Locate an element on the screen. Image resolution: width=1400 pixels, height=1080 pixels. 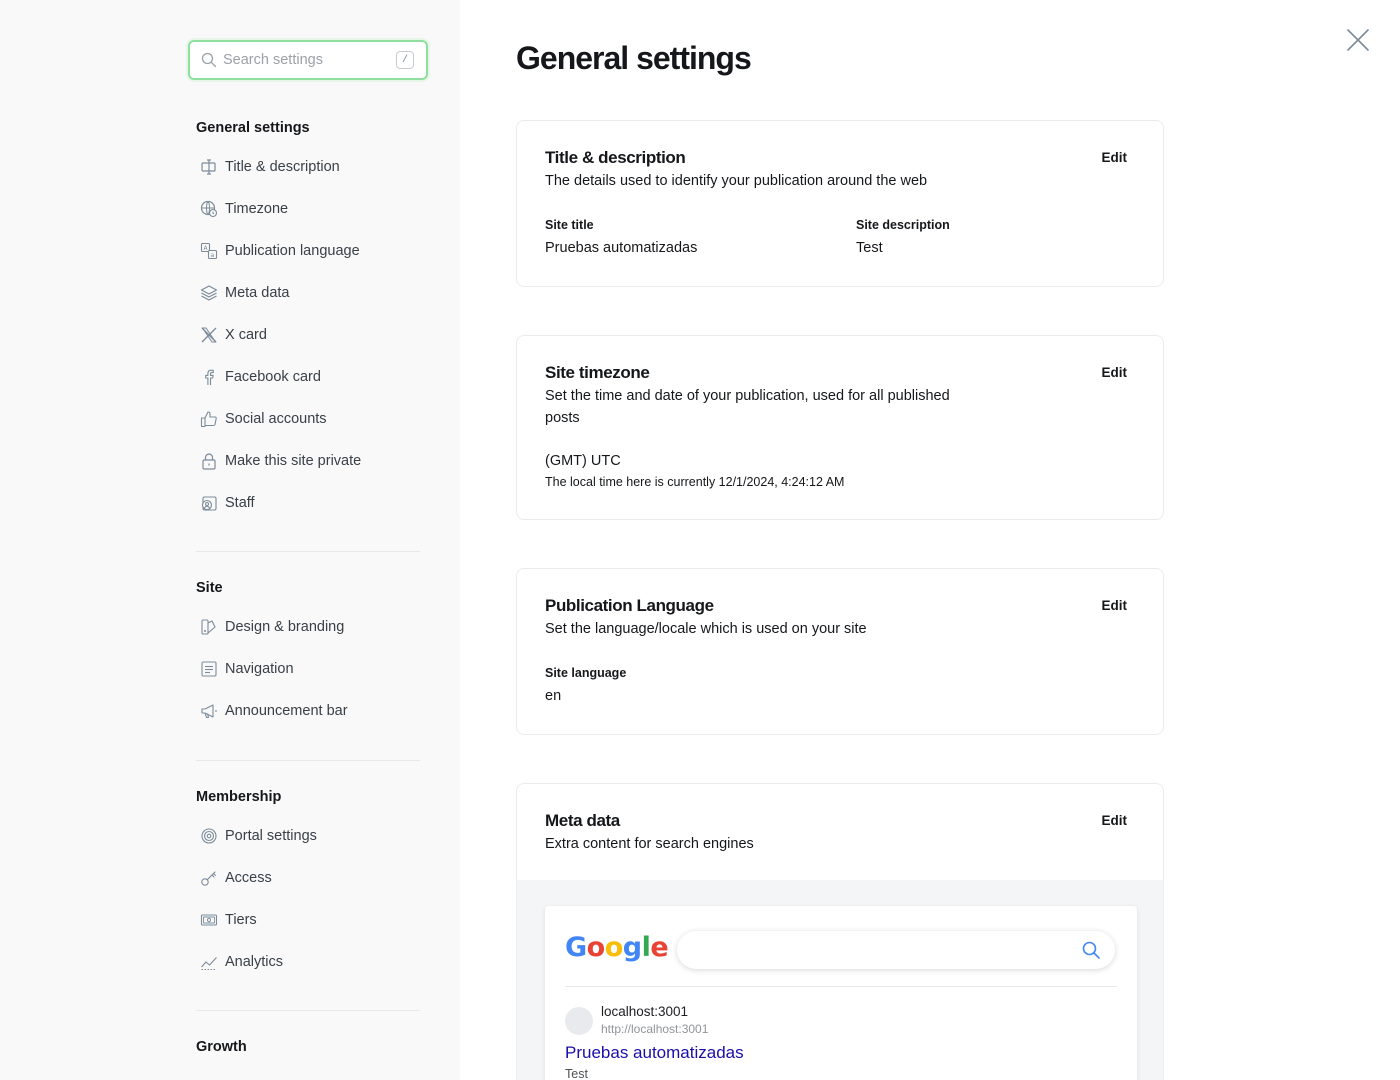
site-title-value: Pruebas automatizadas is located at coordinates (621, 248).